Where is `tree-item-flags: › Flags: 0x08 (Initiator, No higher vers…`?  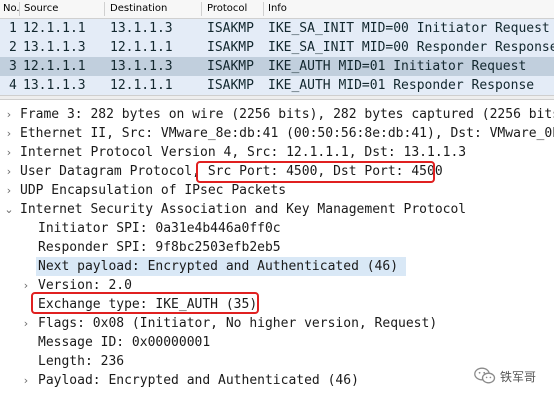 tree-item-flags: › Flags: 0x08 (Initiator, No higher vers… is located at coordinates (277, 323).